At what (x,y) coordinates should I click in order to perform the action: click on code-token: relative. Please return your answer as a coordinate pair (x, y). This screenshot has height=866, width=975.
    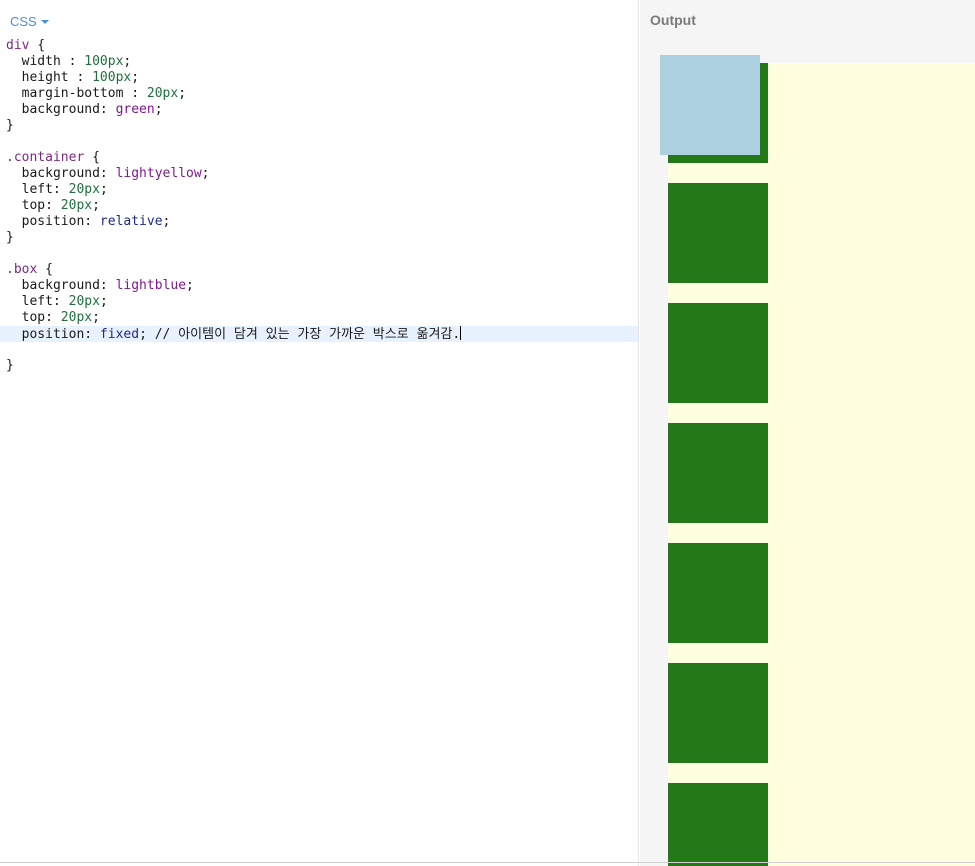
    Looking at the image, I should click on (131, 221).